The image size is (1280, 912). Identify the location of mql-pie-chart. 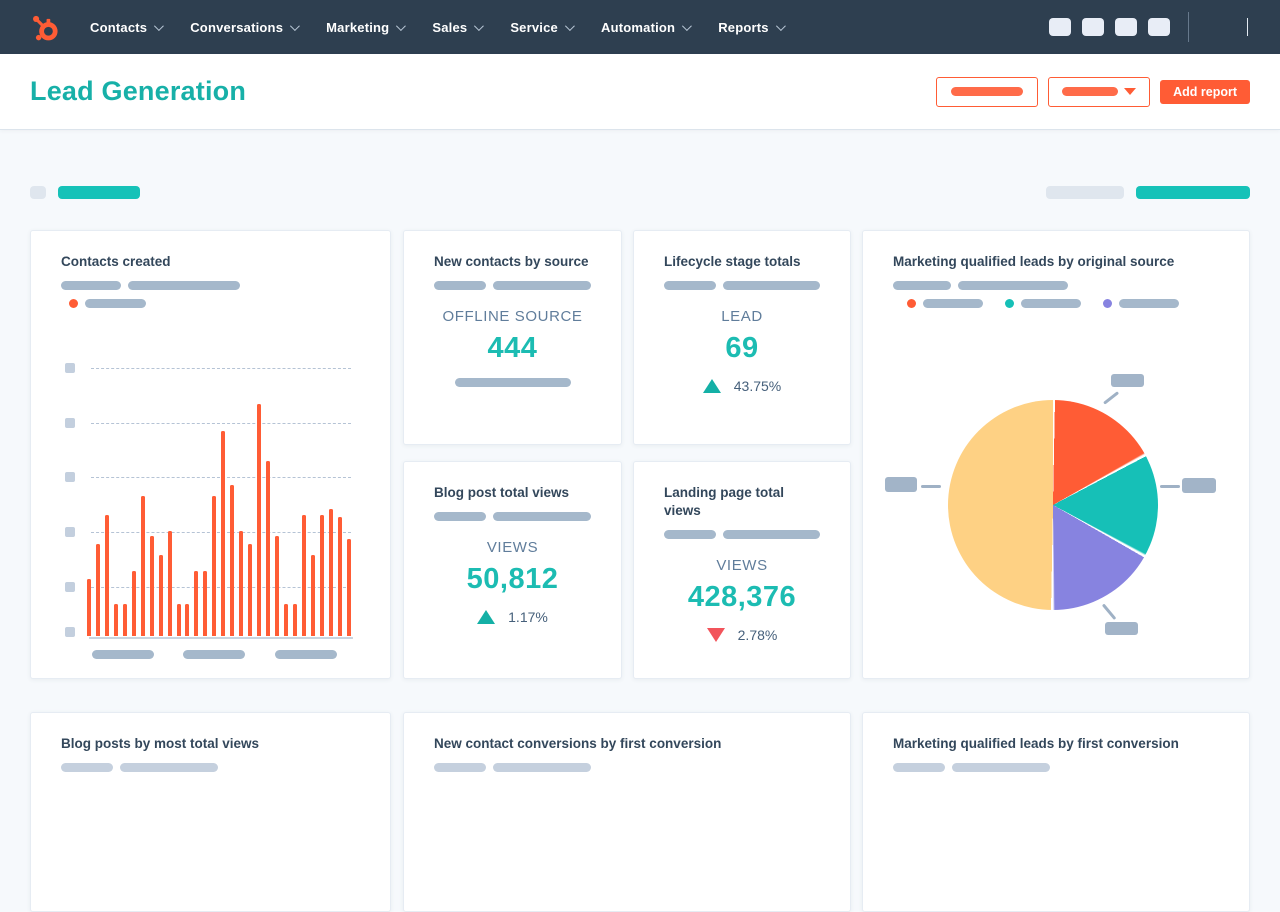
(1053, 505).